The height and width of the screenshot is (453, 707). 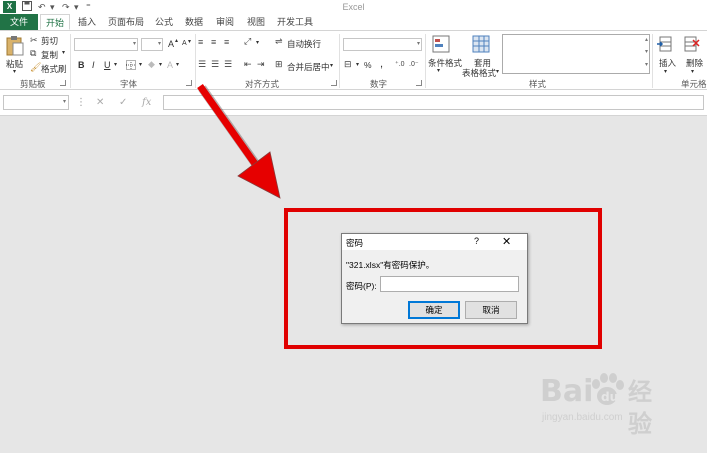 What do you see at coordinates (33, 53) in the screenshot?
I see `copy-icon: ⧉` at bounding box center [33, 53].